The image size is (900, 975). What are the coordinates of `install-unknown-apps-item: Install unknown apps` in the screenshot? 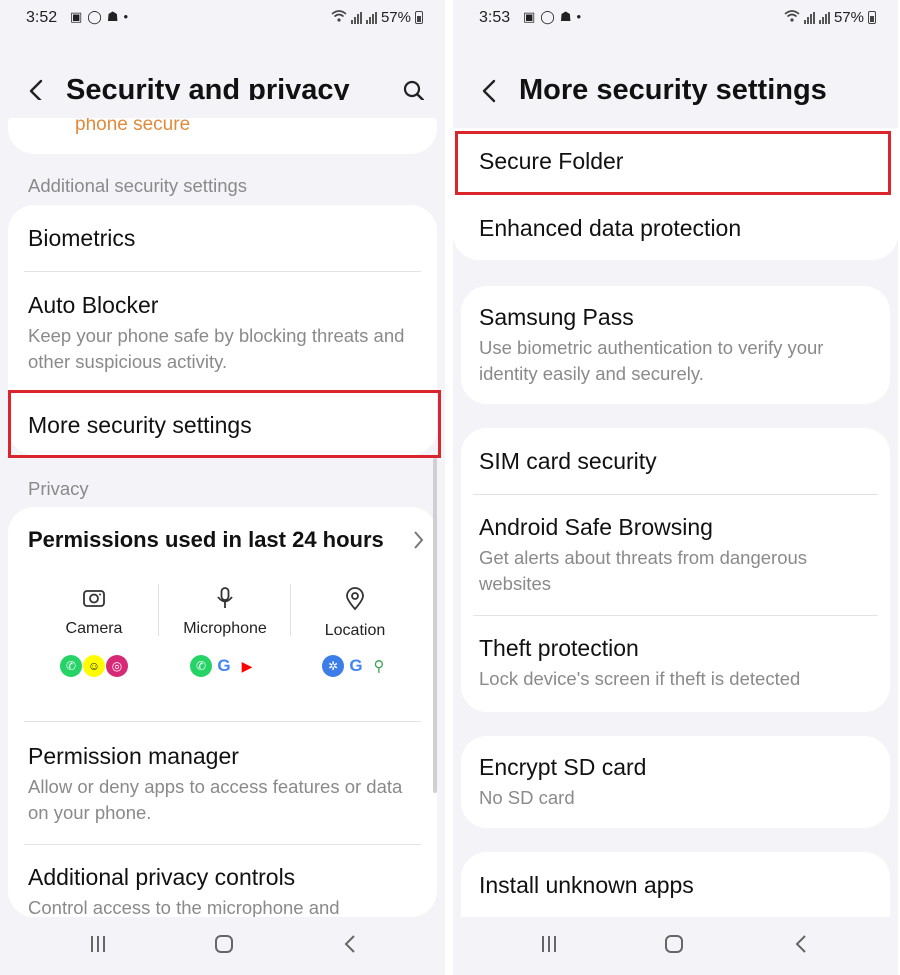 It's located at (674, 885).